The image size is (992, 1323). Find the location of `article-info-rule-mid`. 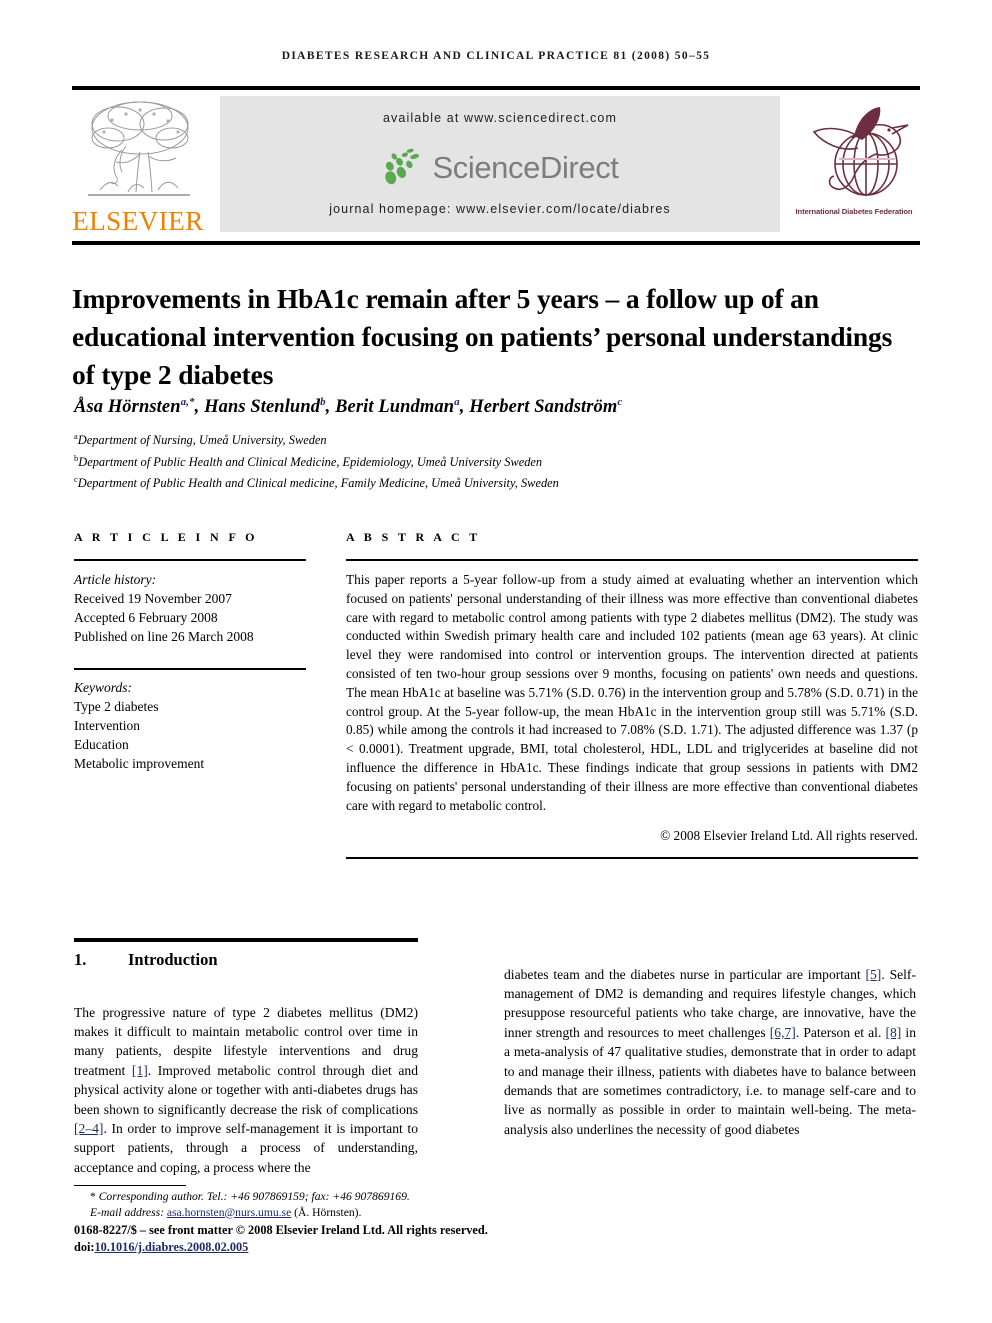

article-info-rule-mid is located at coordinates (190, 669).